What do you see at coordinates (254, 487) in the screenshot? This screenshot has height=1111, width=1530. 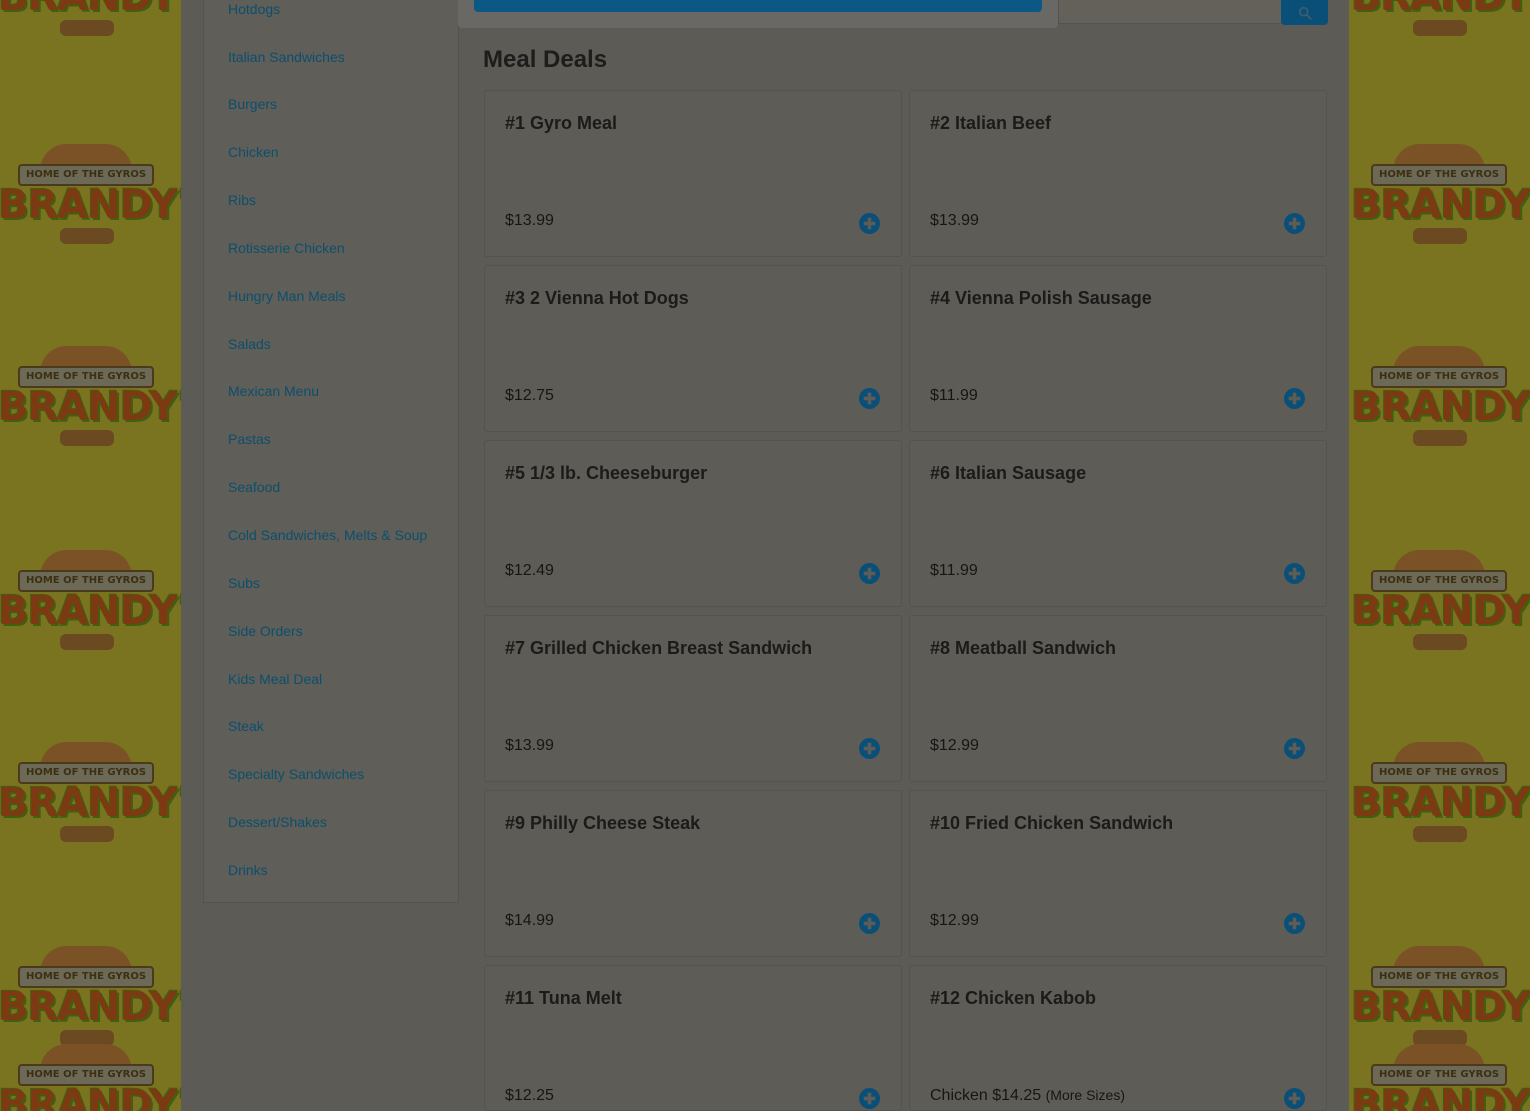 I see `sidebar-item-seafood: Seafood` at bounding box center [254, 487].